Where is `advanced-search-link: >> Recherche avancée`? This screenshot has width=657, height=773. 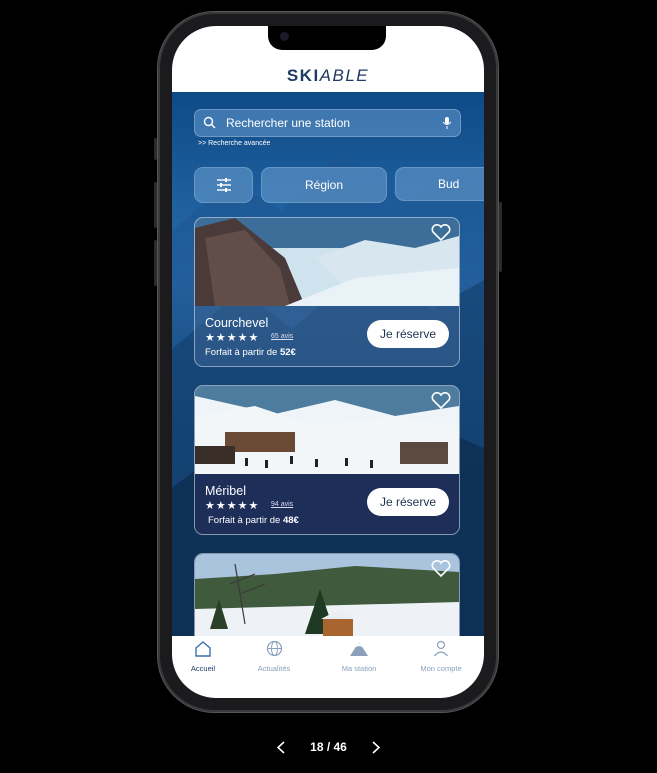 advanced-search-link: >> Recherche avancée is located at coordinates (234, 143).